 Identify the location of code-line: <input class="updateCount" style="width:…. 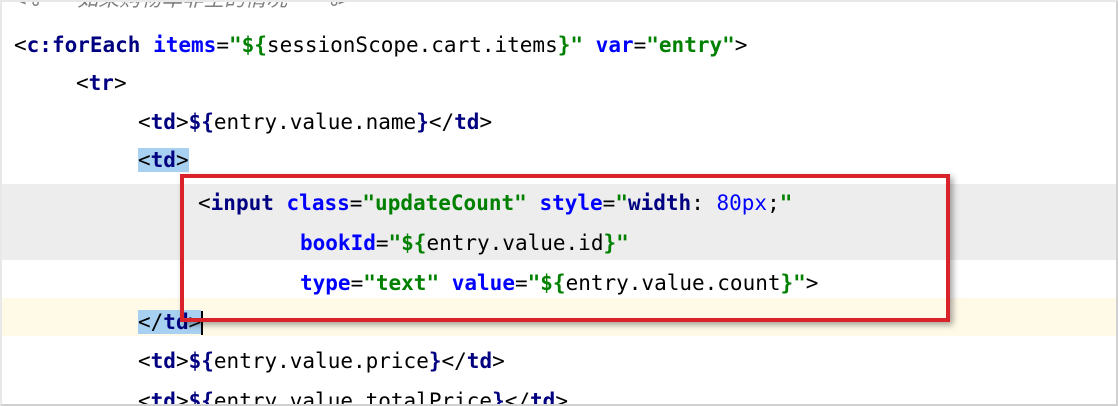
(495, 203).